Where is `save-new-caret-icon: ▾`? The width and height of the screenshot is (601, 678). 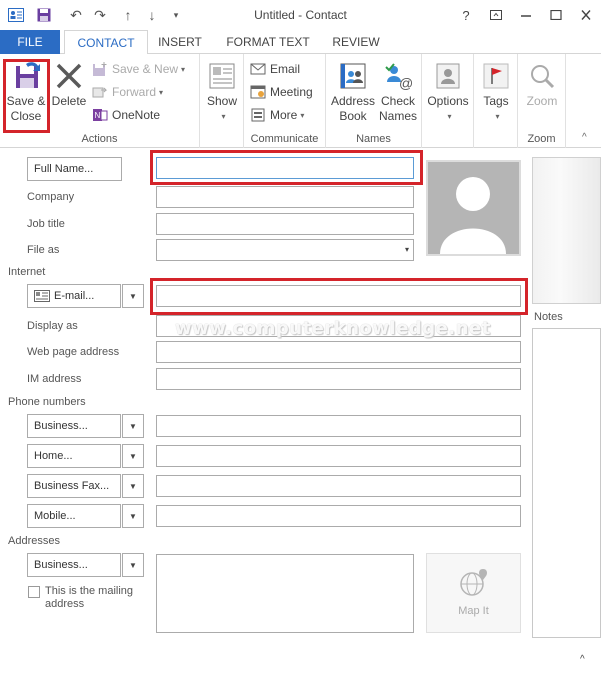
save-new-caret-icon: ▾ is located at coordinates (183, 69).